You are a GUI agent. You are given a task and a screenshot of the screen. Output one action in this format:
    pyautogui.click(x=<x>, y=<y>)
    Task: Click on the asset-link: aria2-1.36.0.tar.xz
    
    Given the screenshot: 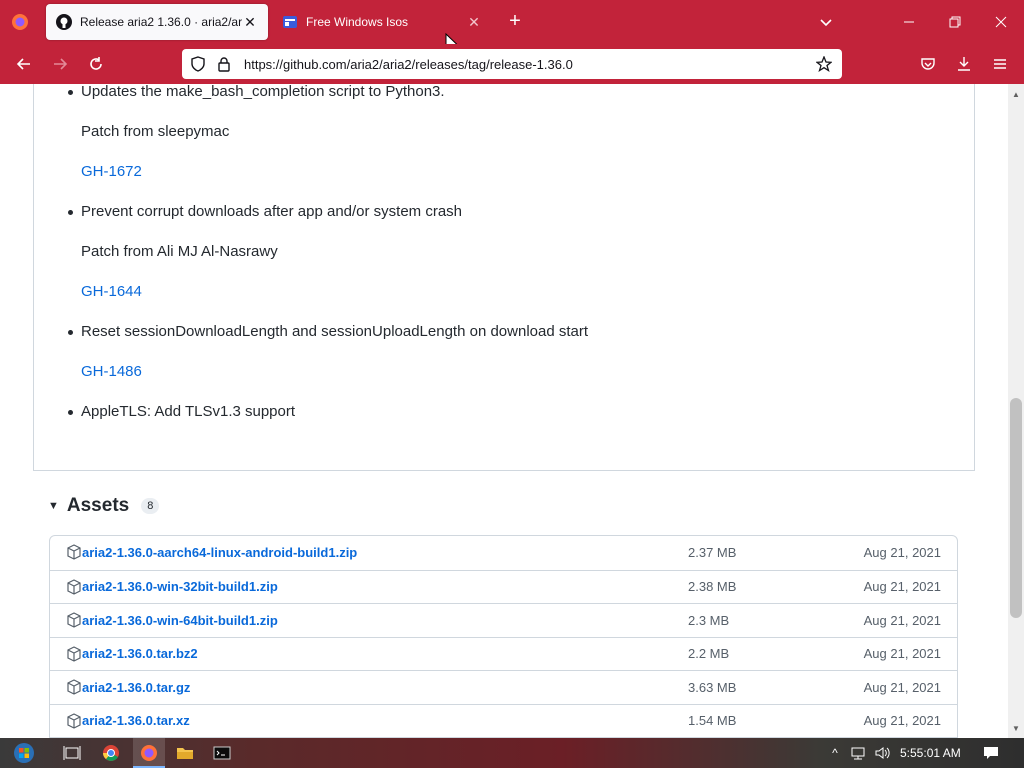 What is the action you would take?
    pyautogui.click(x=136, y=720)
    